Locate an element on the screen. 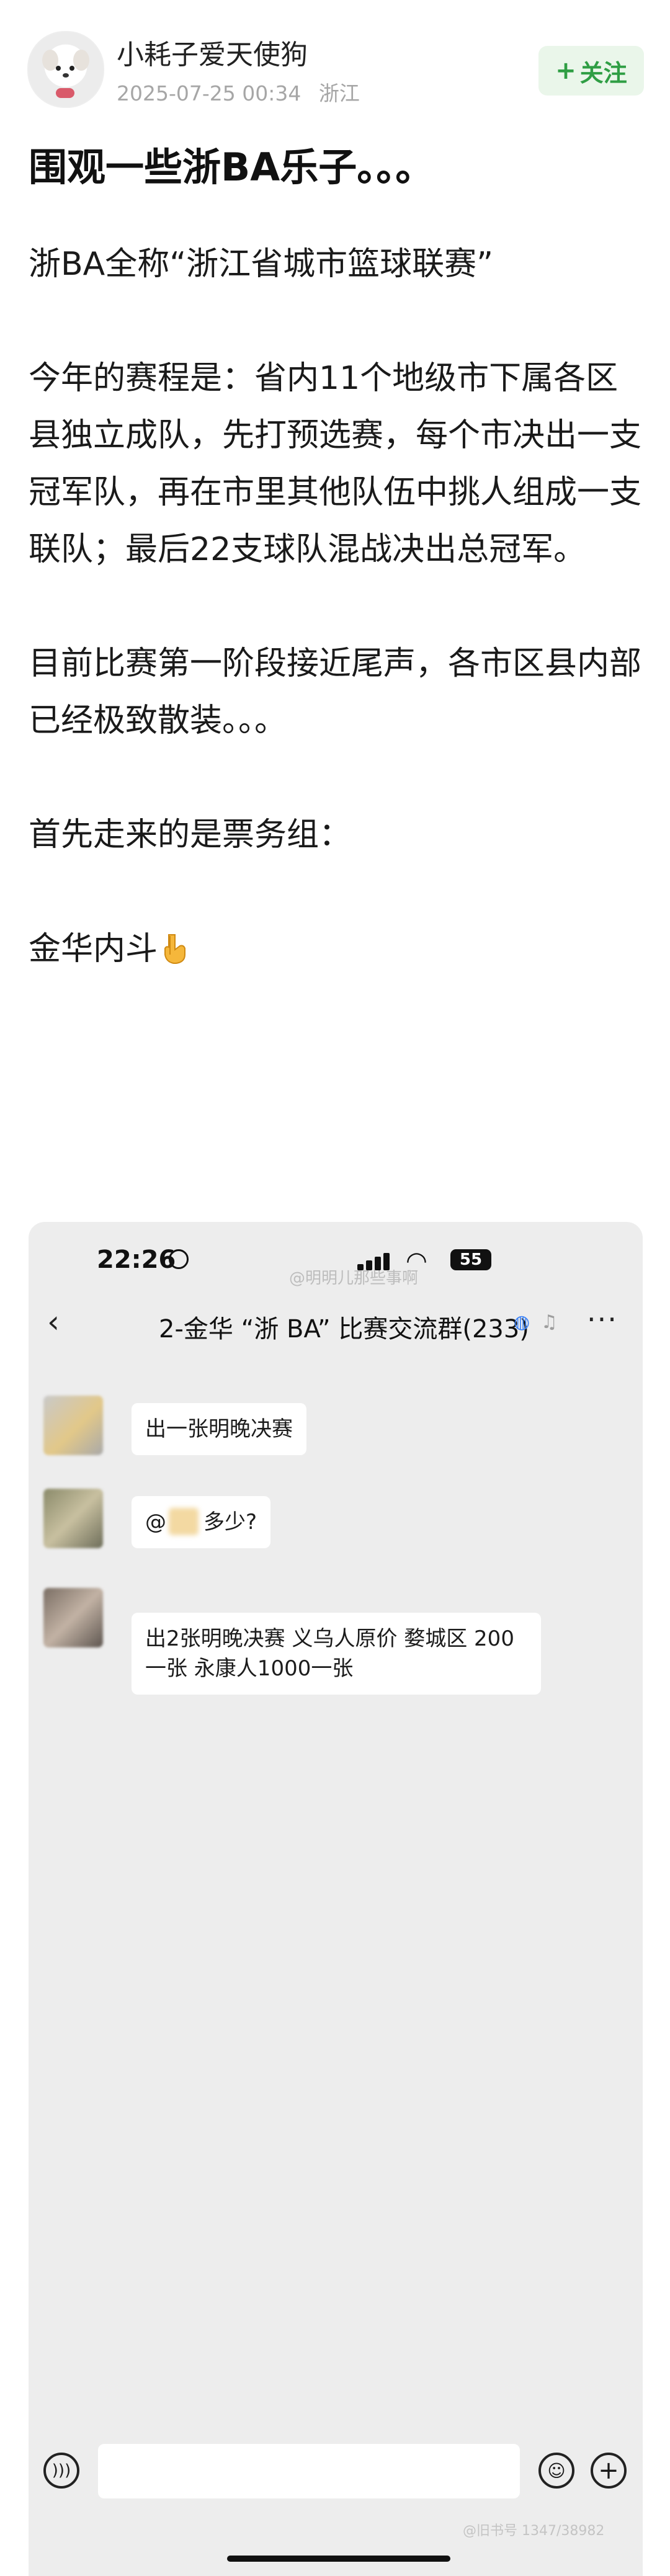 This screenshot has width=670, height=2576. post-meta: 2025-07-25 00:34 浙江 is located at coordinates (244, 92).